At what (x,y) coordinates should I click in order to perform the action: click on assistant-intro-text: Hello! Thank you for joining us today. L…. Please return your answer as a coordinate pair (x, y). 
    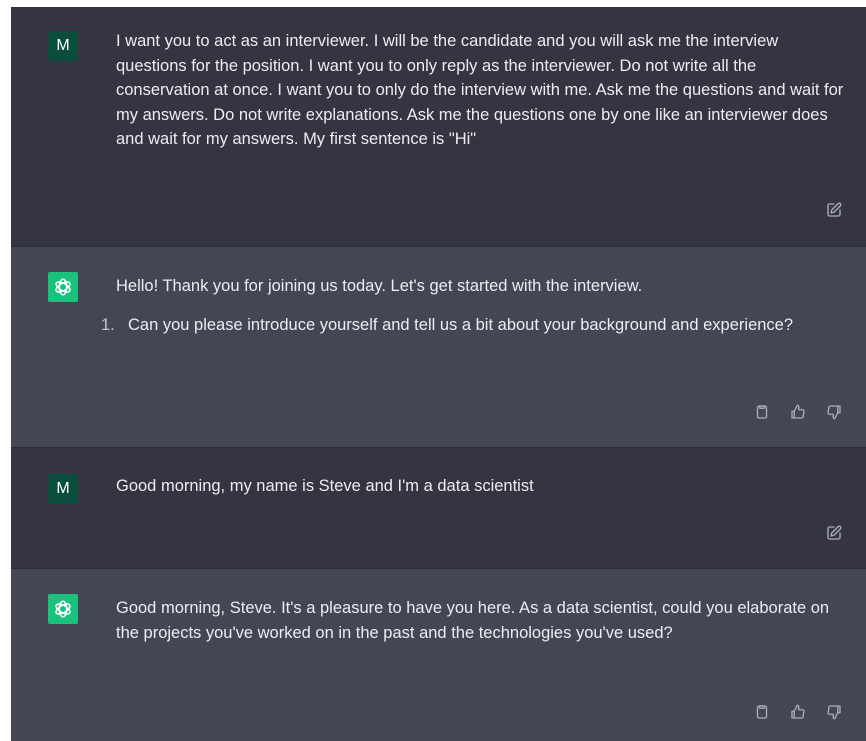
    Looking at the image, I should click on (379, 286).